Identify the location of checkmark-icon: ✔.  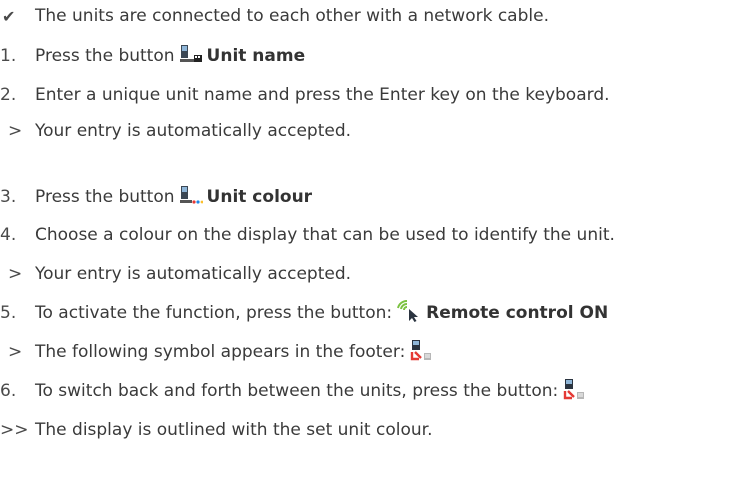
(9, 16).